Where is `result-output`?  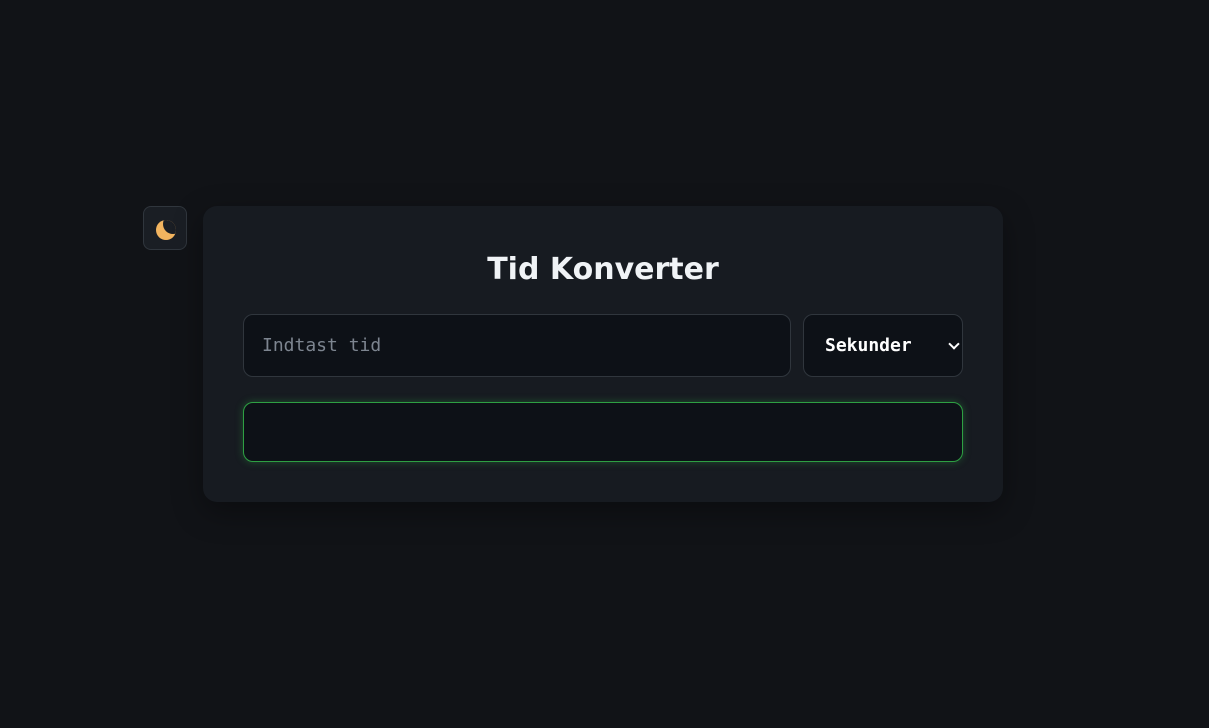
result-output is located at coordinates (603, 432).